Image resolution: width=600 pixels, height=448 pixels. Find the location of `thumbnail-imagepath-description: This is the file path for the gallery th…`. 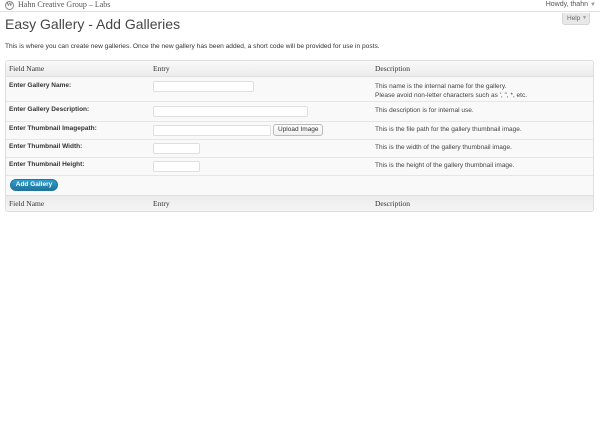

thumbnail-imagepath-description: This is the file path for the gallery th… is located at coordinates (448, 129).